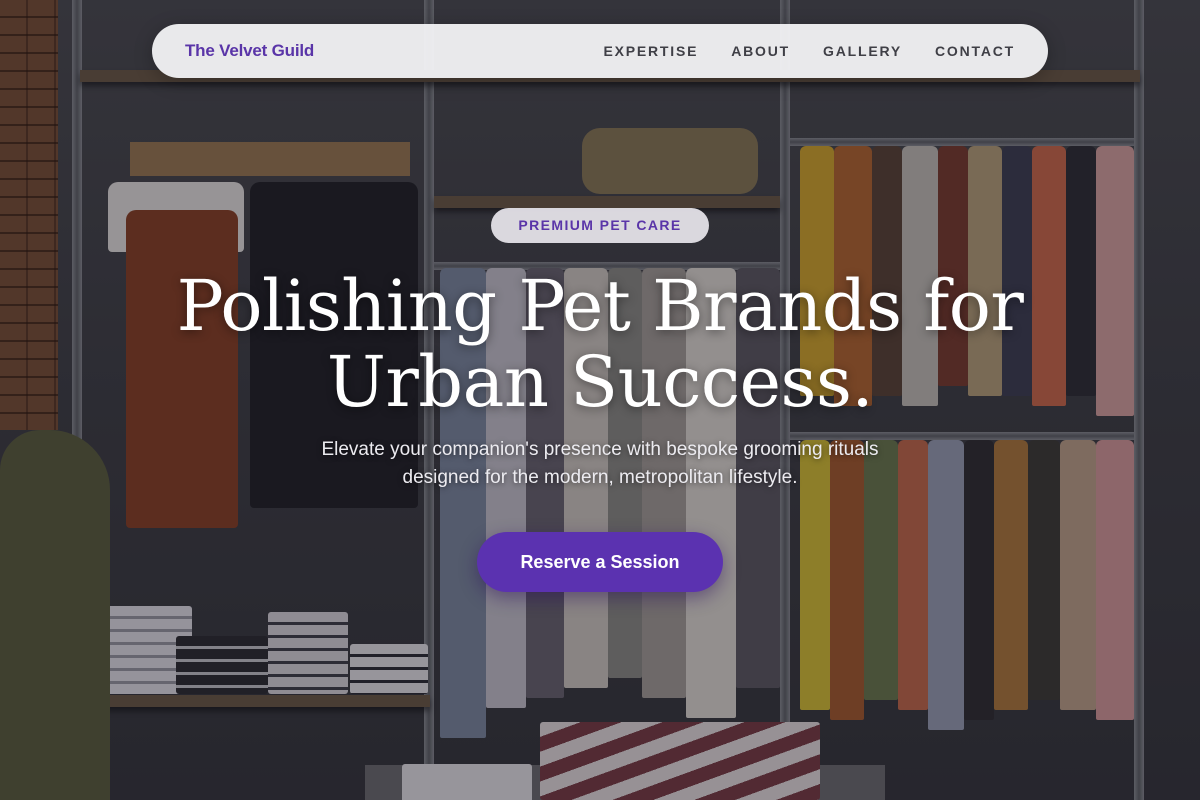 Image resolution: width=1200 pixels, height=800 pixels. What do you see at coordinates (600, 382) in the screenshot?
I see `hero-headline-line-2: Urban Success.` at bounding box center [600, 382].